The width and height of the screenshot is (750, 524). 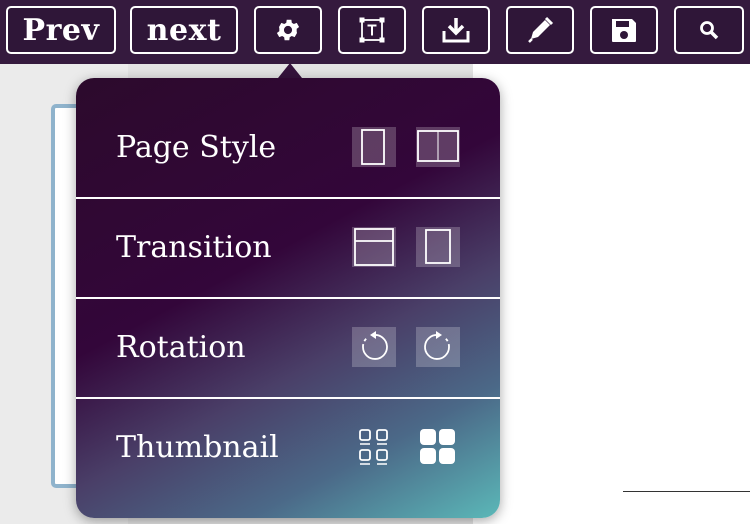 I want to click on toolbar: Prev next, so click(x=375, y=32).